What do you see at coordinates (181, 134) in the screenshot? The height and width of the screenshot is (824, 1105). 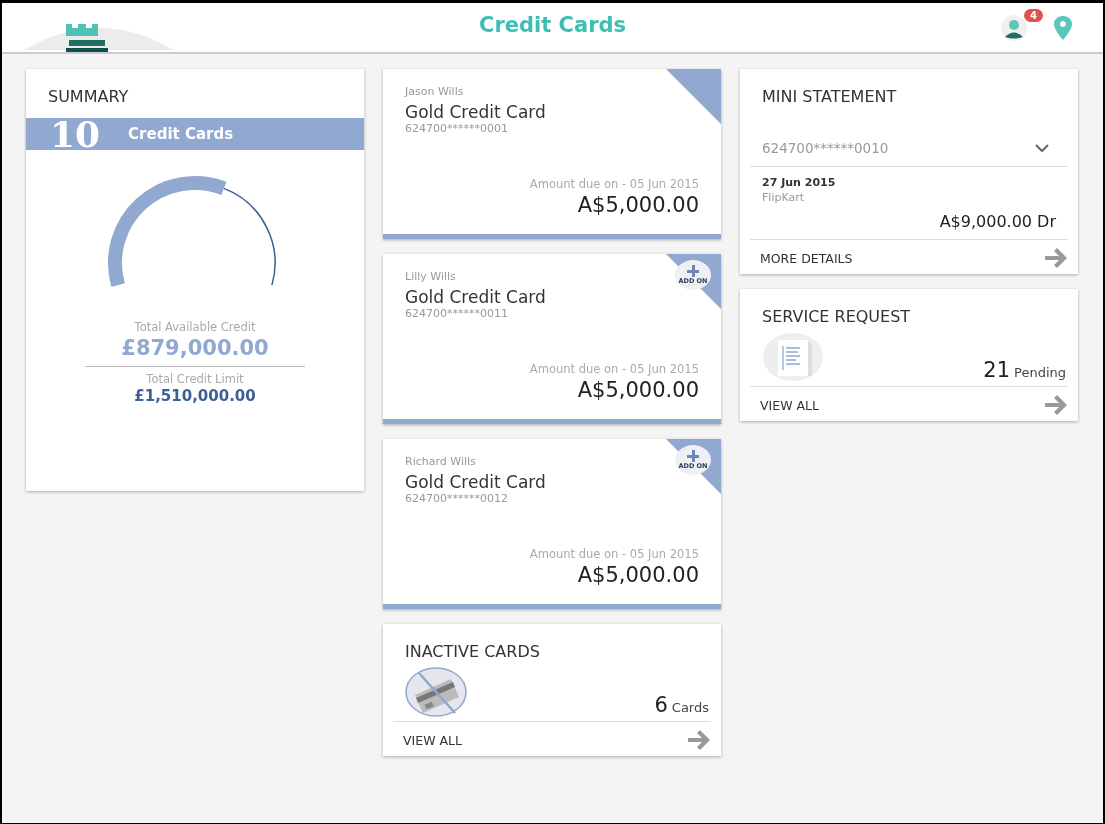 I see `count-label: Credit Cards` at bounding box center [181, 134].